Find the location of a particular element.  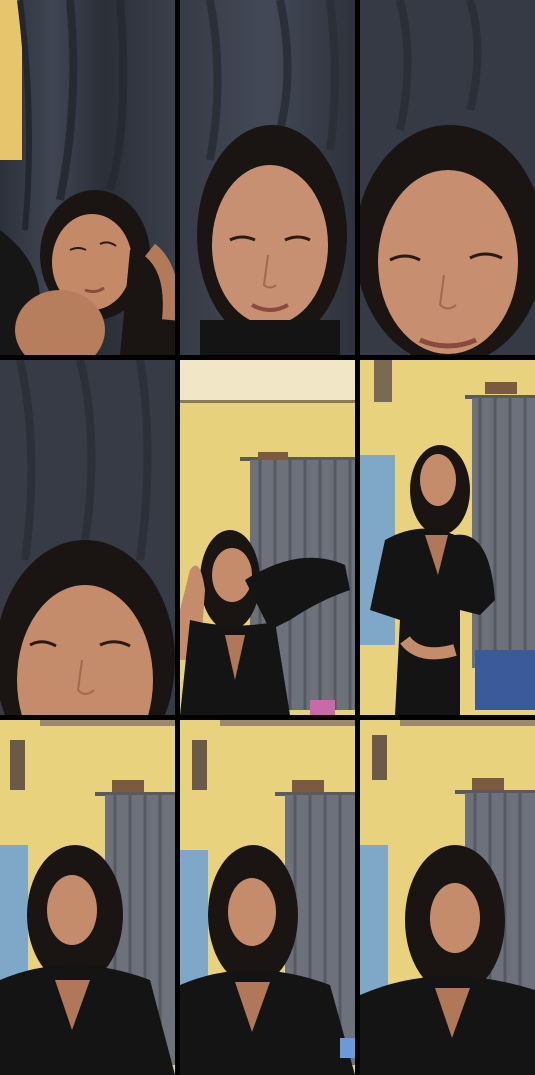

frame-4-image is located at coordinates (87, 537).